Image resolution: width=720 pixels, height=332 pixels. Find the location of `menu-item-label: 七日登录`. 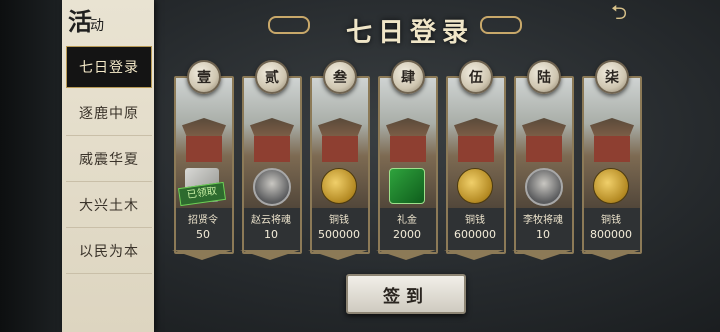

menu-item-label: 七日登录 is located at coordinates (109, 68).